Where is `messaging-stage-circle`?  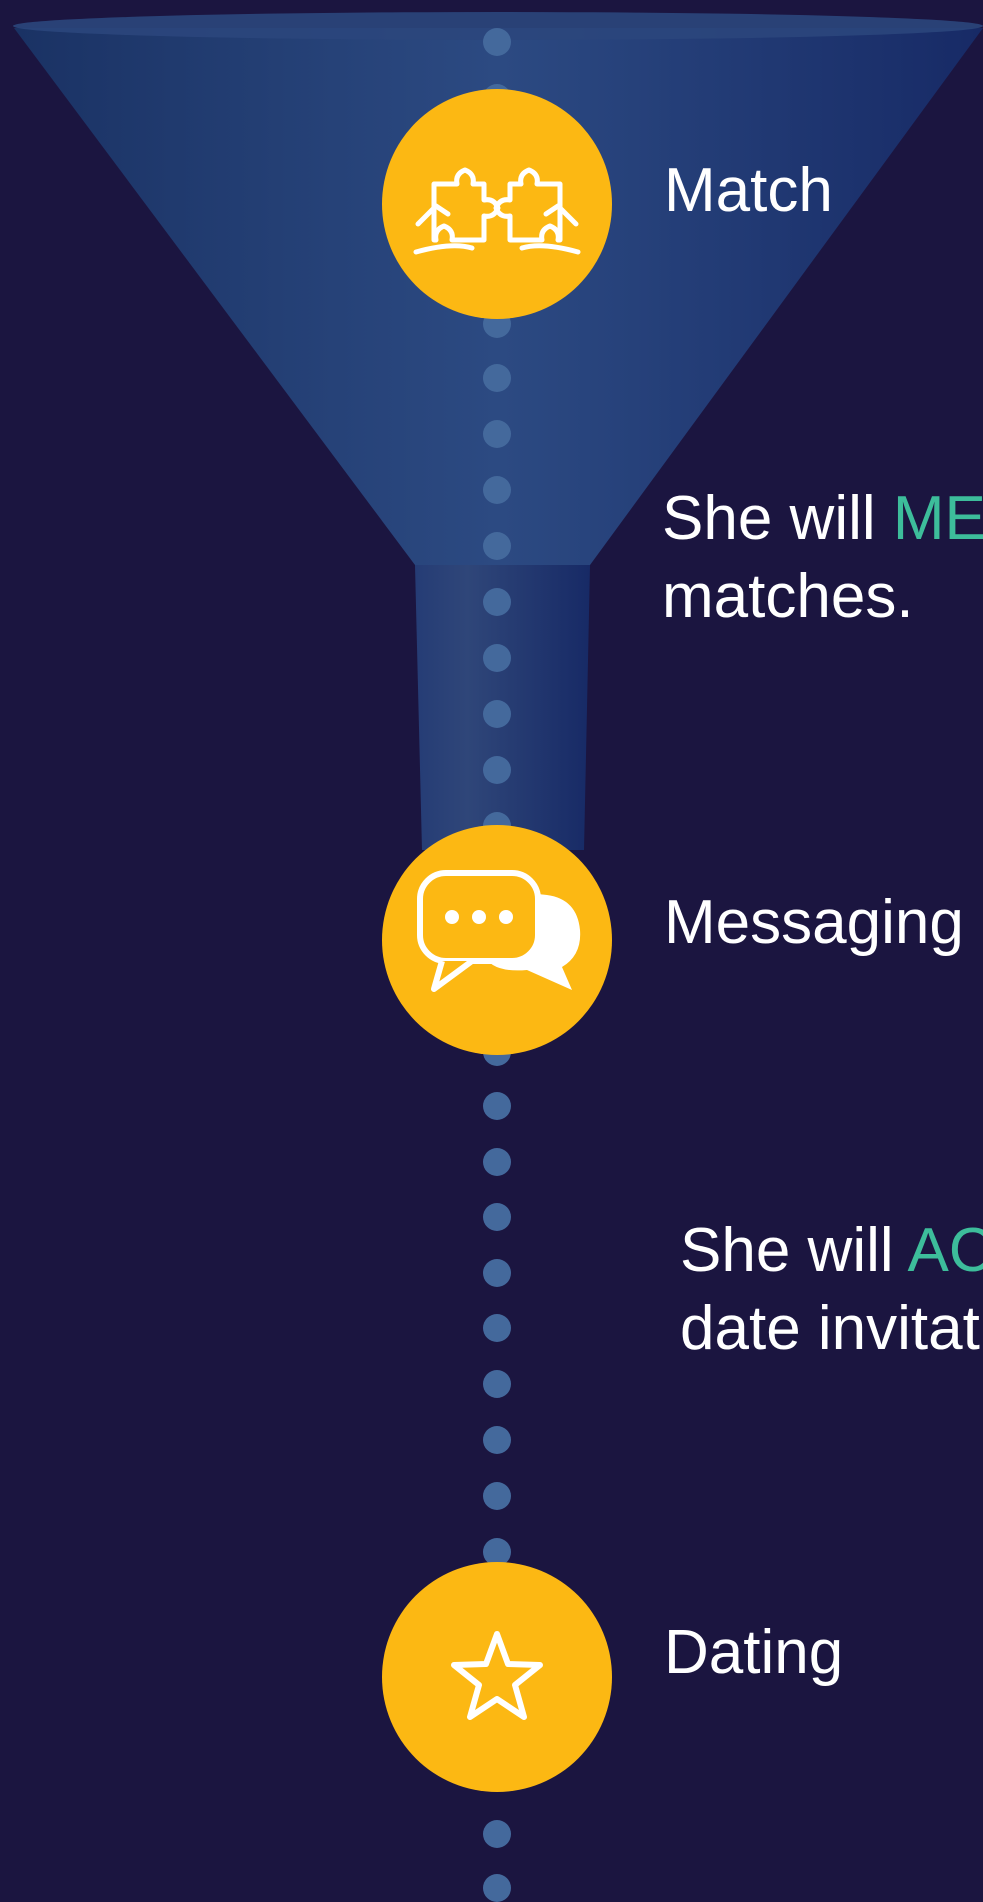
messaging-stage-circle is located at coordinates (497, 940).